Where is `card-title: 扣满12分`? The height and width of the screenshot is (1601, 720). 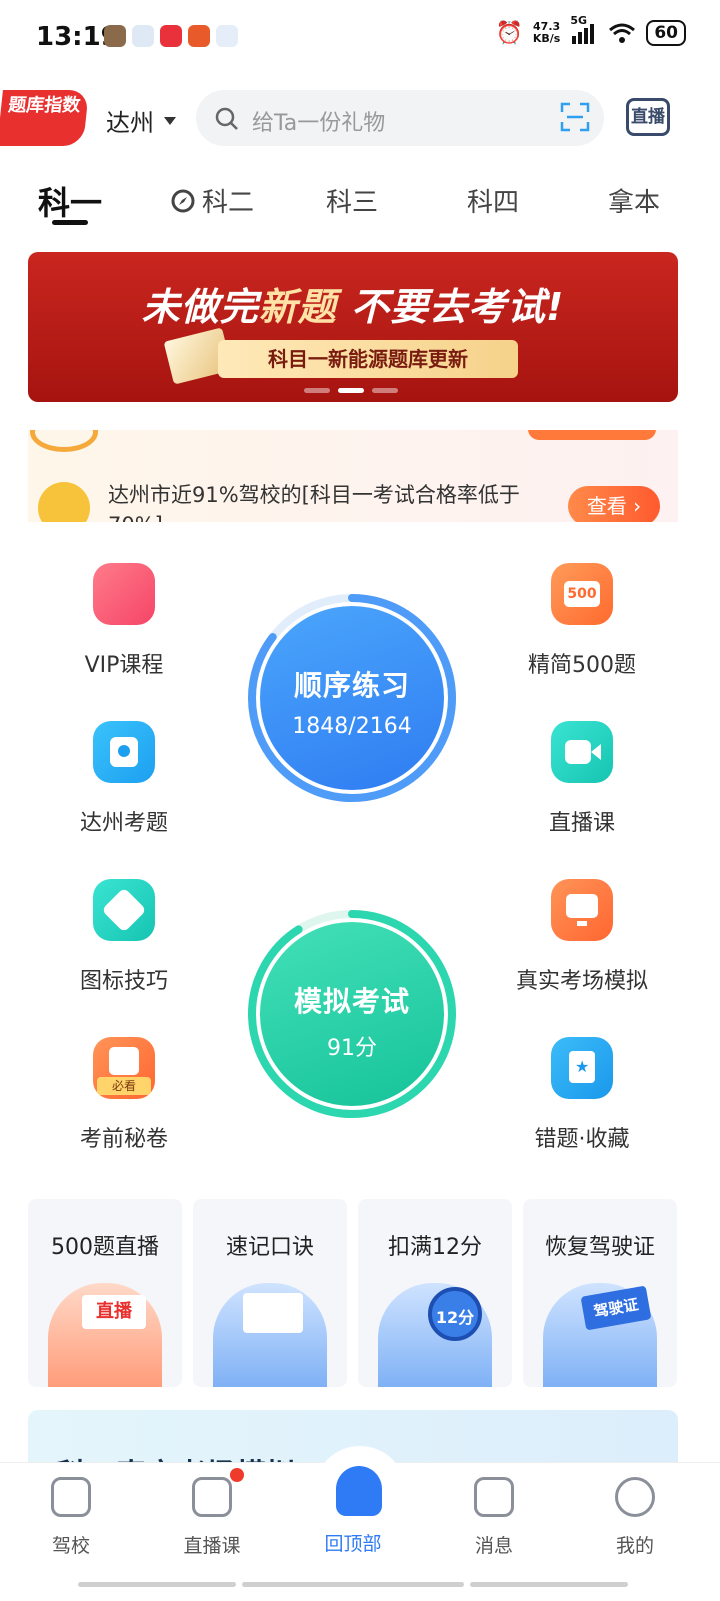
card-title: 扣满12分 is located at coordinates (435, 1247).